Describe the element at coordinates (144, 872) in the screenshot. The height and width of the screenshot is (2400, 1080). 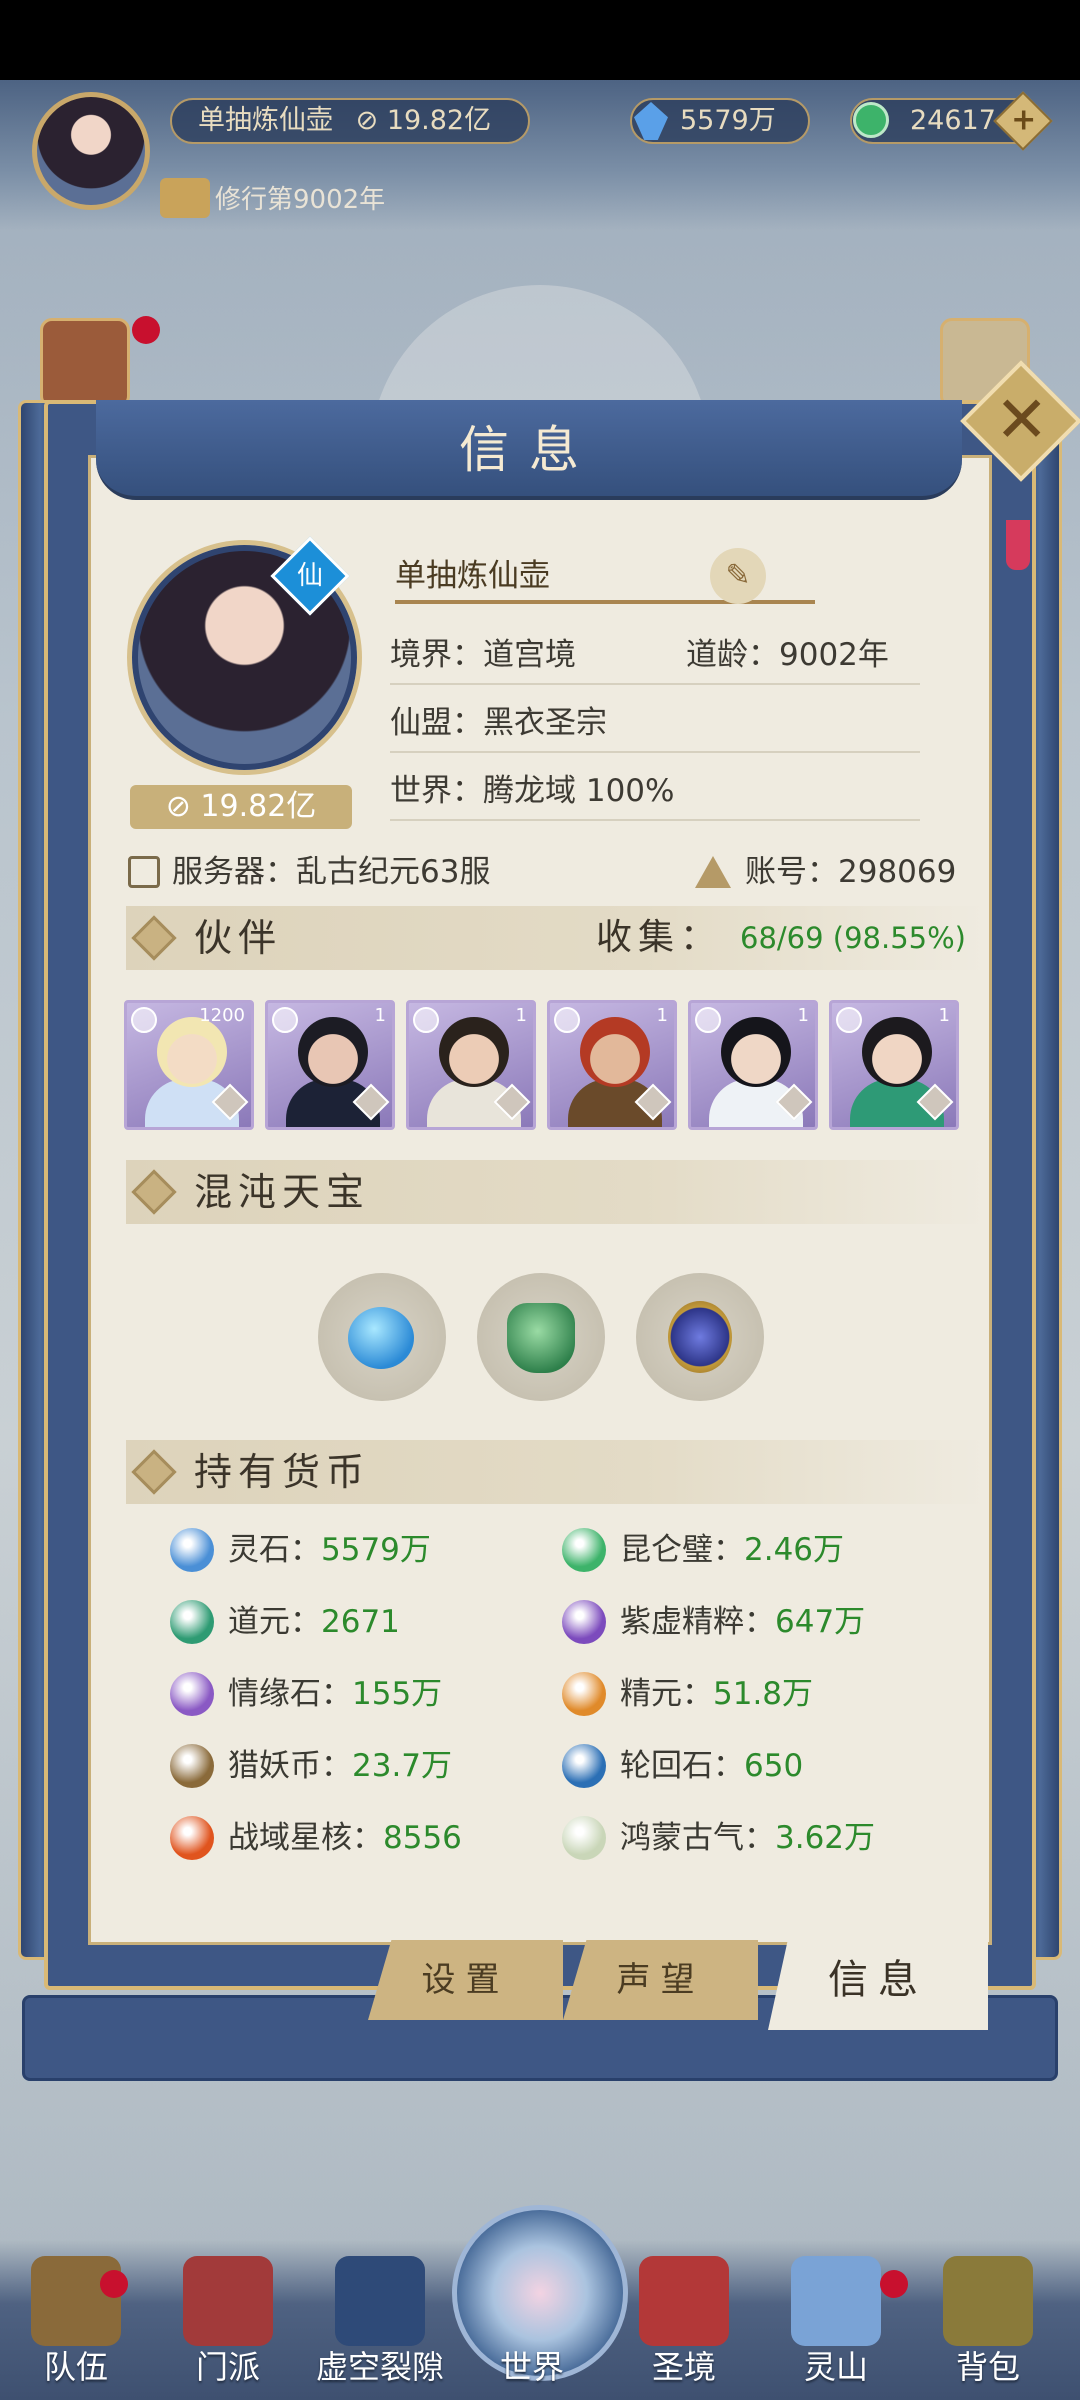
I see `server-icon` at that location.